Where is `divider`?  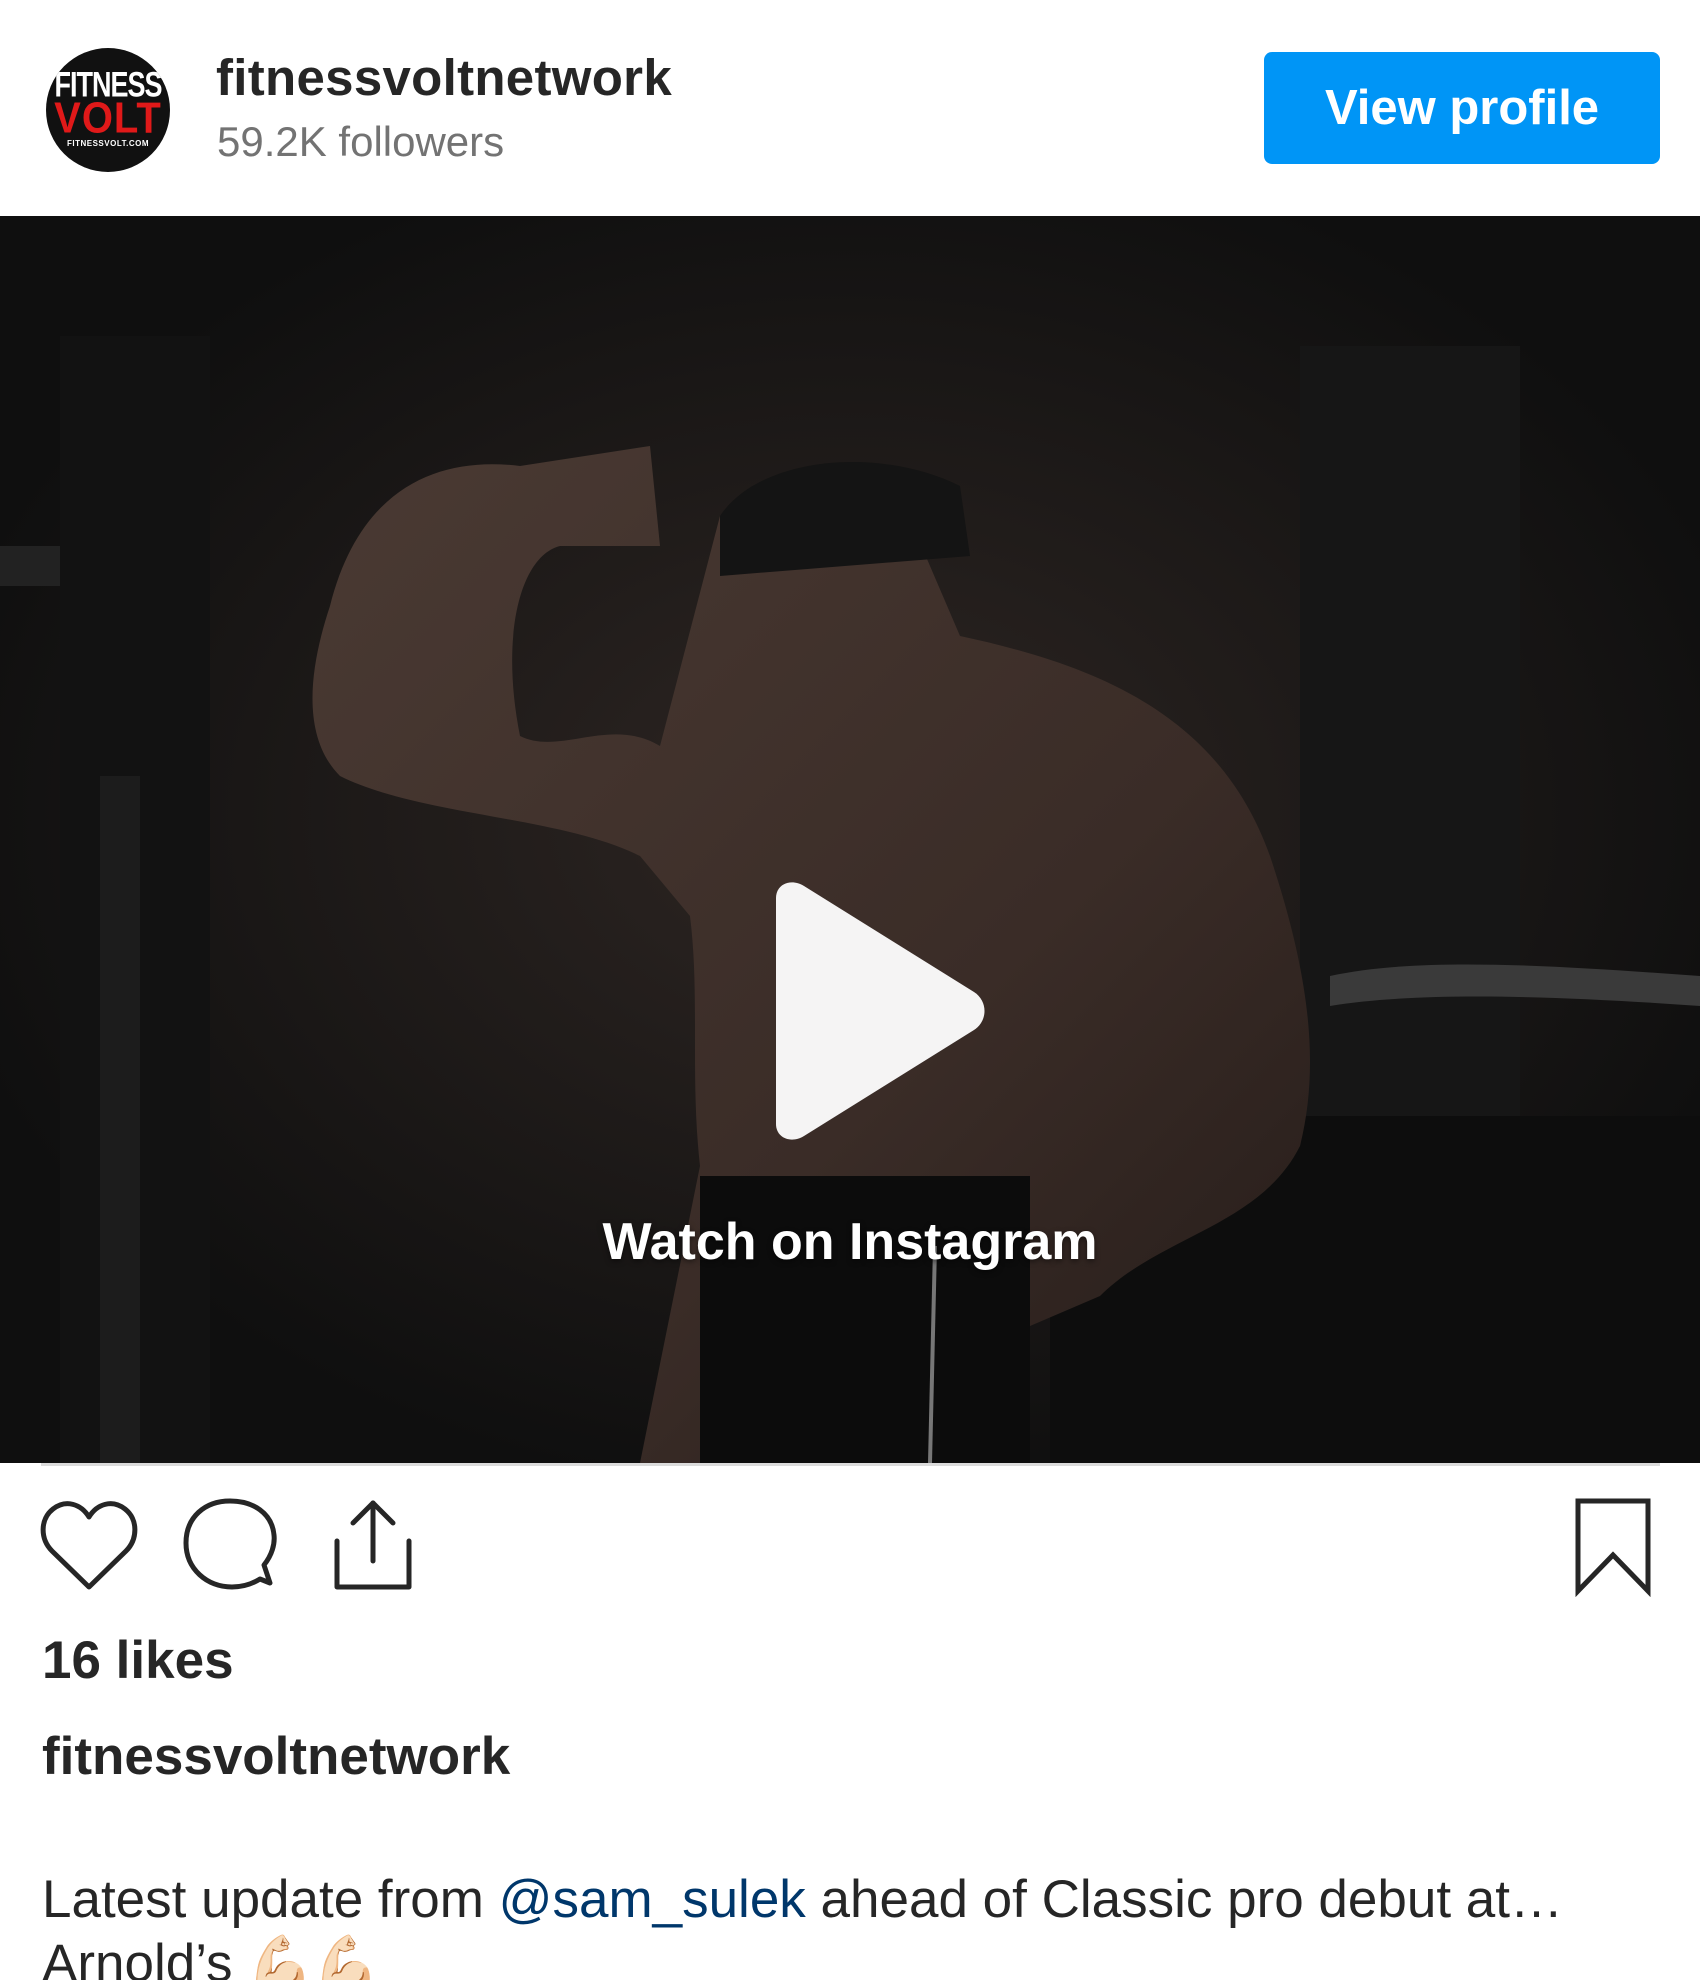 divider is located at coordinates (850, 1464).